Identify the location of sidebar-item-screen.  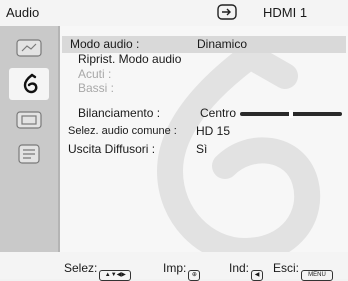
(29, 120).